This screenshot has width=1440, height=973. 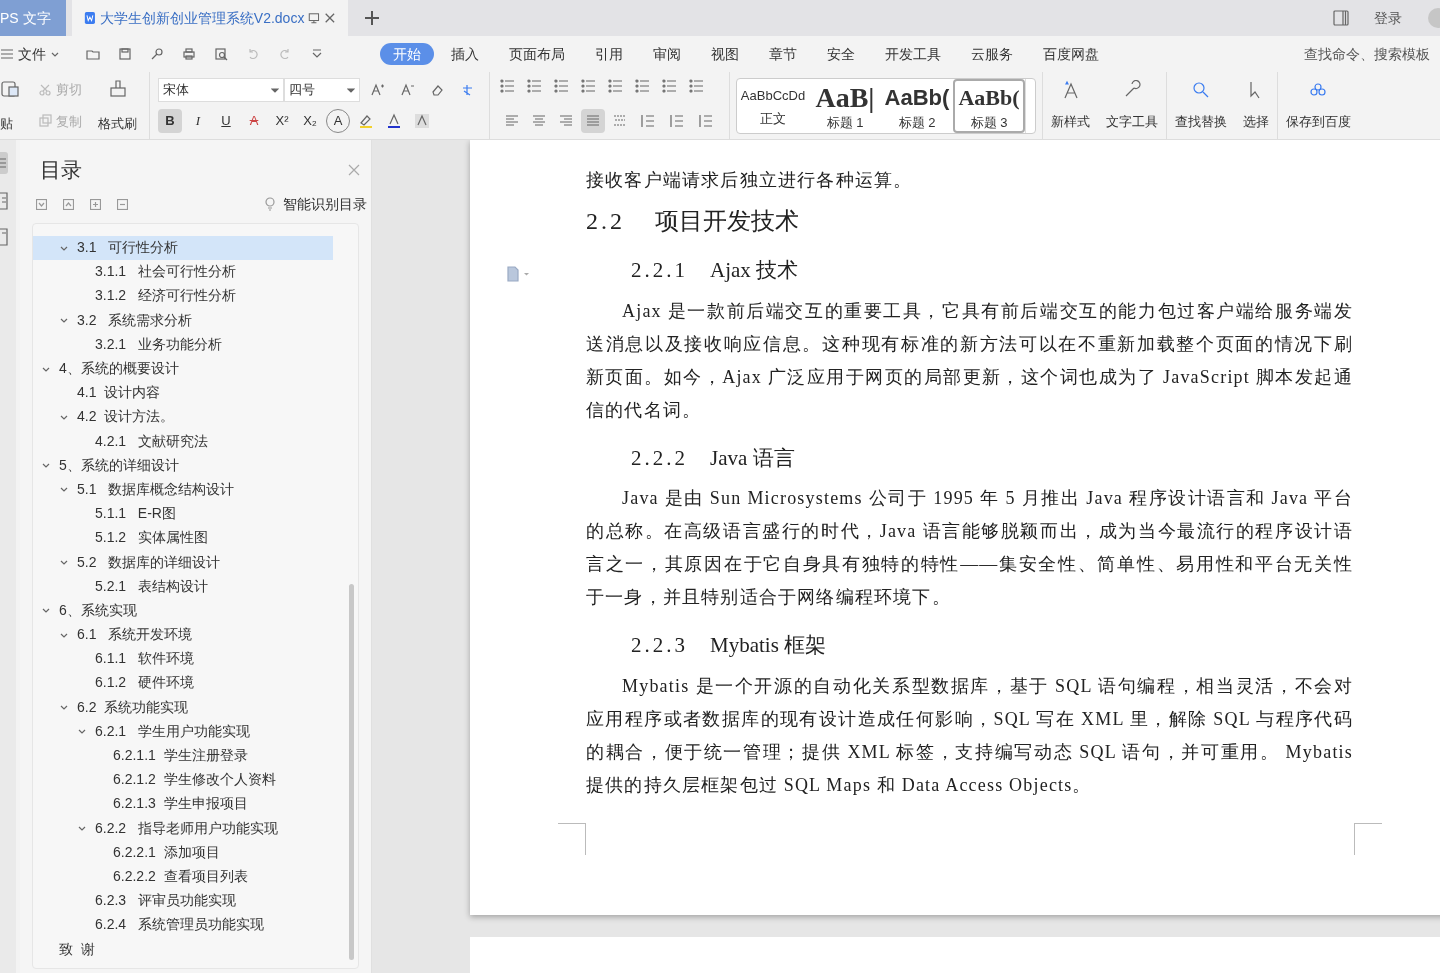 What do you see at coordinates (372, 18) in the screenshot?
I see `plus-icon` at bounding box center [372, 18].